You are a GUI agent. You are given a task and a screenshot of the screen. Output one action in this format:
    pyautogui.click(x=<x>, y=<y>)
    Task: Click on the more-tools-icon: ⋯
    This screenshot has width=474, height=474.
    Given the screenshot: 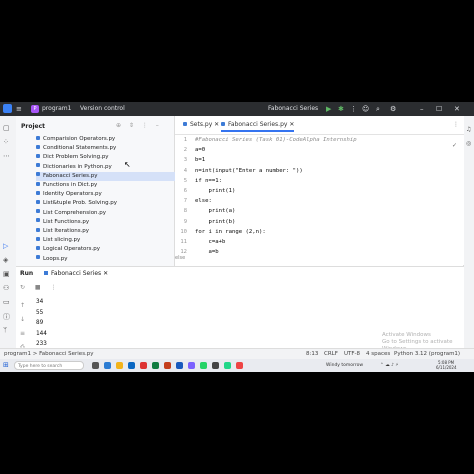 What is the action you would take?
    pyautogui.click(x=6, y=156)
    